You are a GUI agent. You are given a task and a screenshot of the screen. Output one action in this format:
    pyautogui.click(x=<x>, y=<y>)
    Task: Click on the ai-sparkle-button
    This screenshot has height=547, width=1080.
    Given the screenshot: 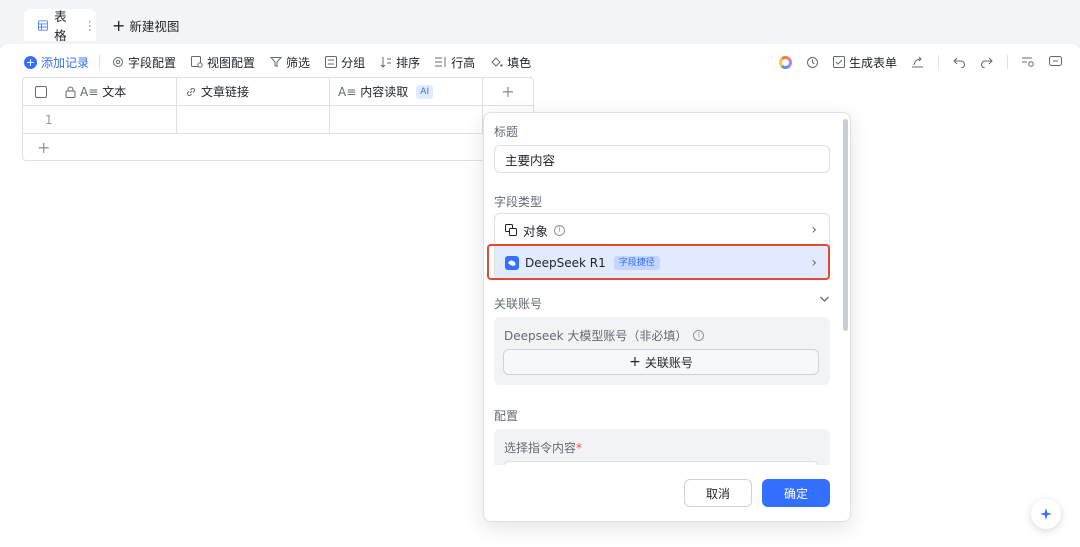 What is the action you would take?
    pyautogui.click(x=1046, y=514)
    